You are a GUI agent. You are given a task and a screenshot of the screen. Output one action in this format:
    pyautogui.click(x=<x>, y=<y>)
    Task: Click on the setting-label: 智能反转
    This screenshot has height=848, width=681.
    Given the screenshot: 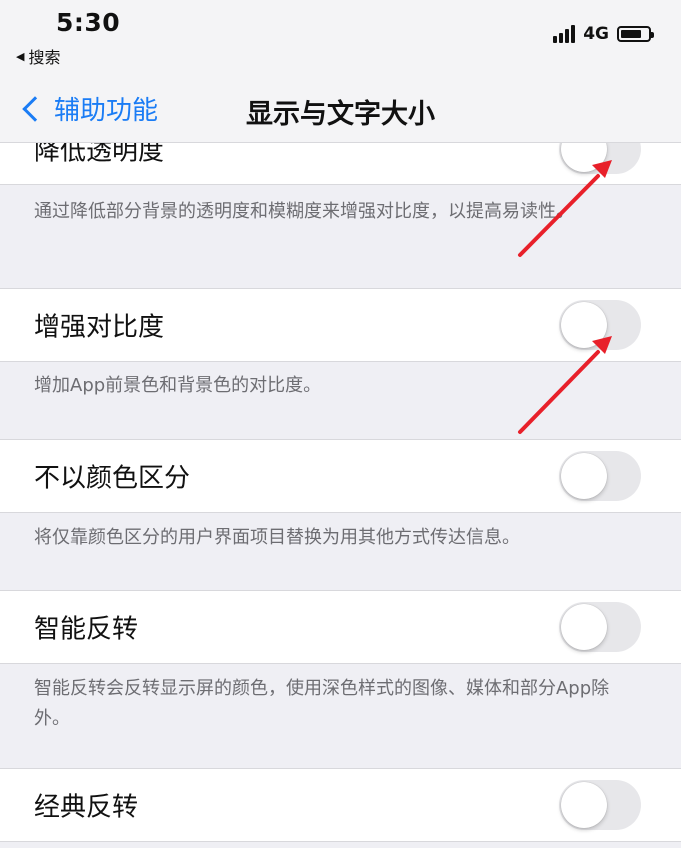 What is the action you would take?
    pyautogui.click(x=86, y=629)
    